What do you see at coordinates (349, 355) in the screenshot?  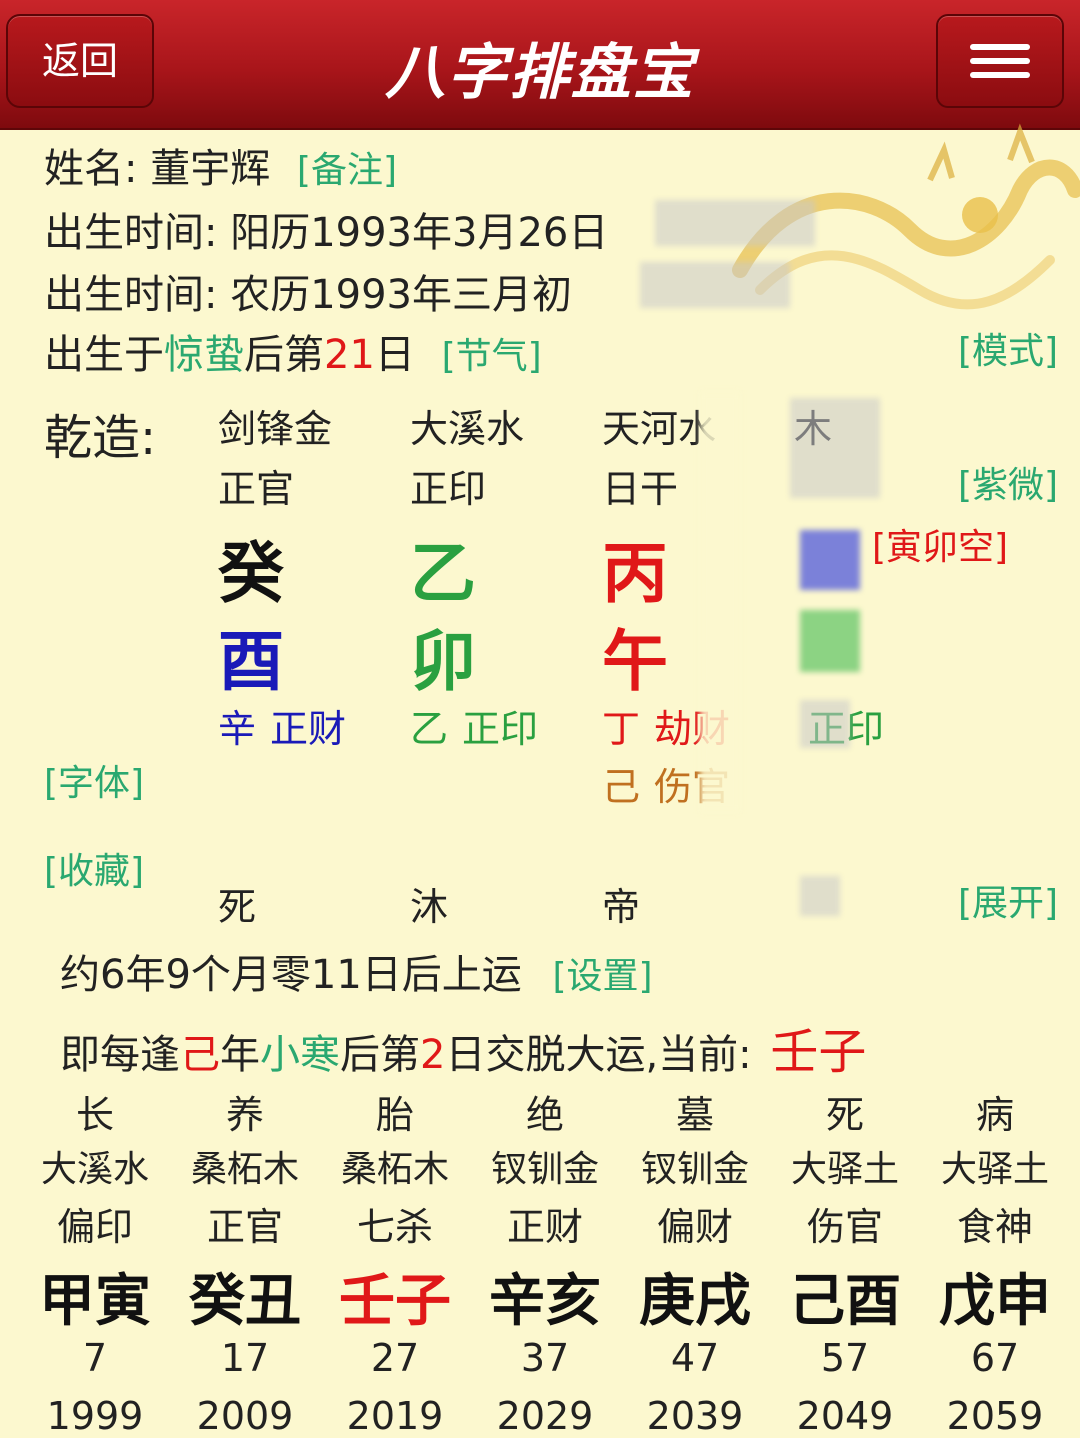 I see `born-day: 21` at bounding box center [349, 355].